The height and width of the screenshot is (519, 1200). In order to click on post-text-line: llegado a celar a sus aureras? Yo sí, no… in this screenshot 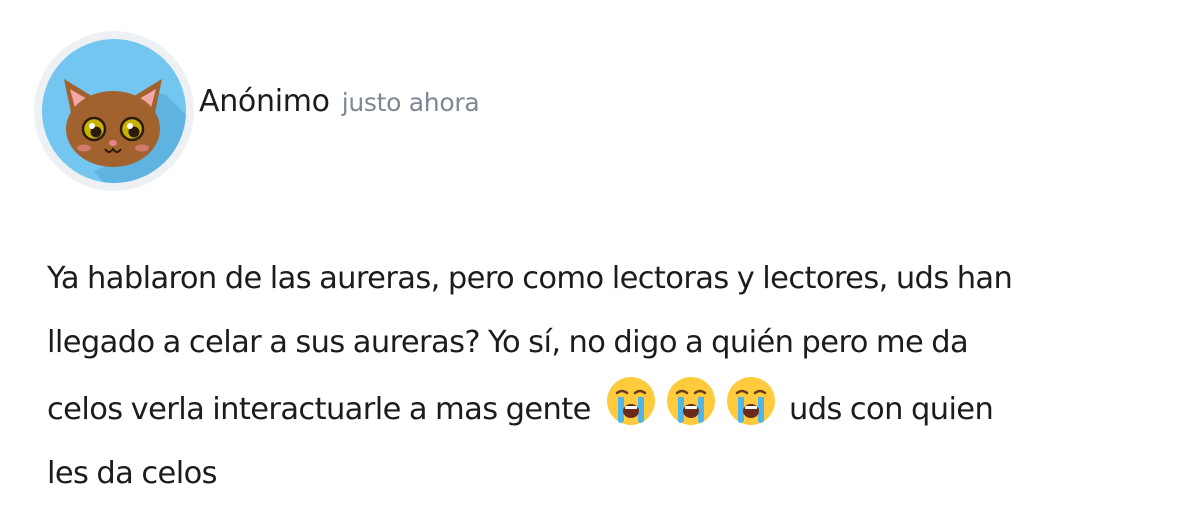, I will do `click(508, 342)`.